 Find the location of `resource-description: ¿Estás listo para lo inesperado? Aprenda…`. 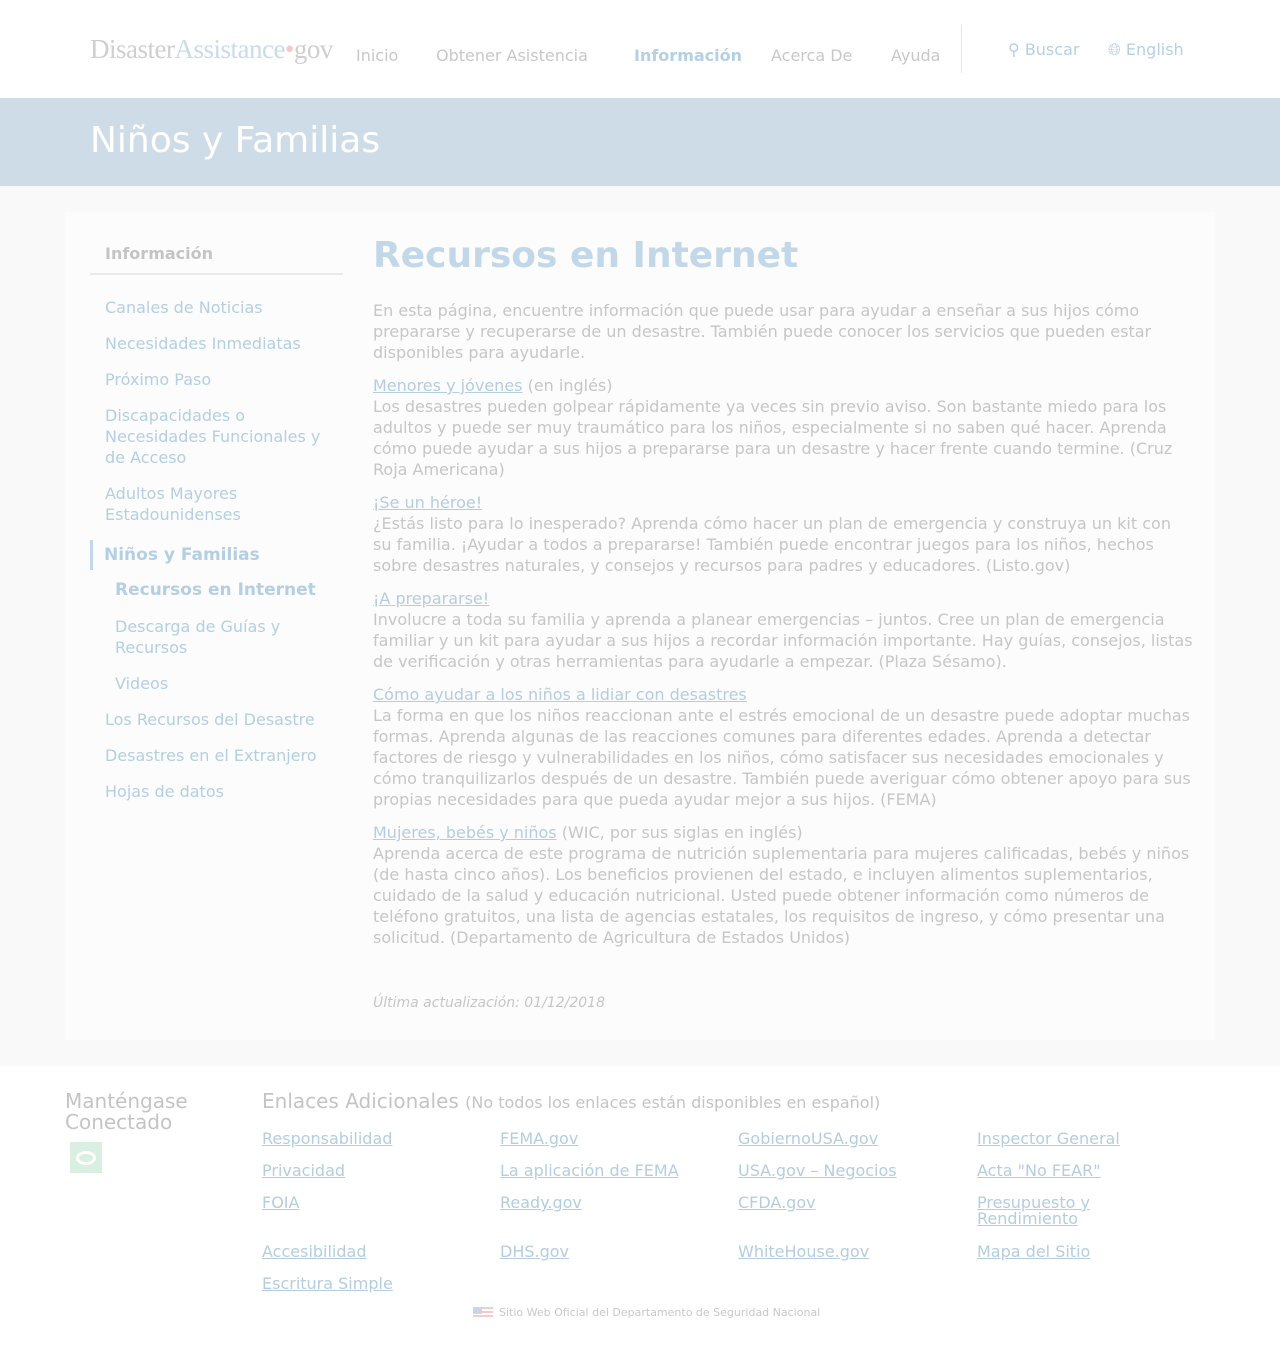

resource-description: ¿Estás listo para lo inesperado? Aprenda… is located at coordinates (772, 544).